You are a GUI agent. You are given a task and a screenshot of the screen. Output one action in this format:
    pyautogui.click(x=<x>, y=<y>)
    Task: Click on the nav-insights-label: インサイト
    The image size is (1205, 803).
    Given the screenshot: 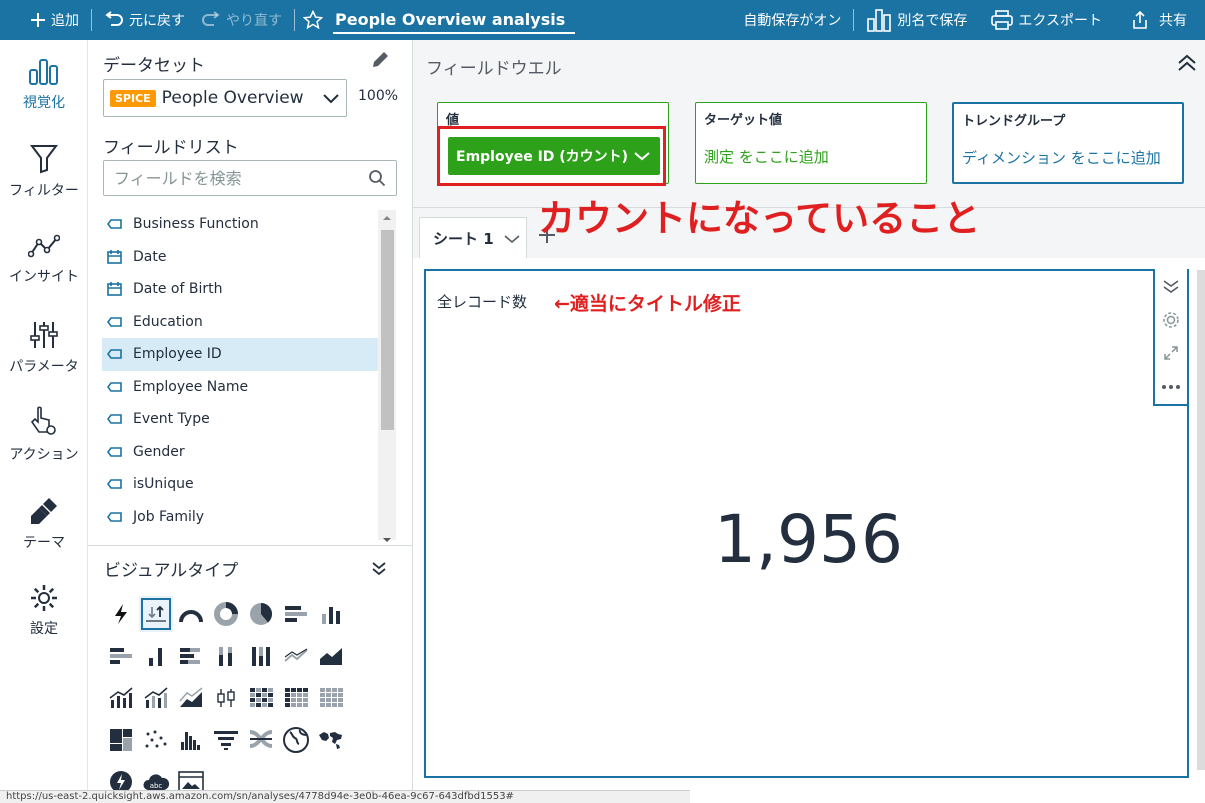 What is the action you would take?
    pyautogui.click(x=44, y=277)
    